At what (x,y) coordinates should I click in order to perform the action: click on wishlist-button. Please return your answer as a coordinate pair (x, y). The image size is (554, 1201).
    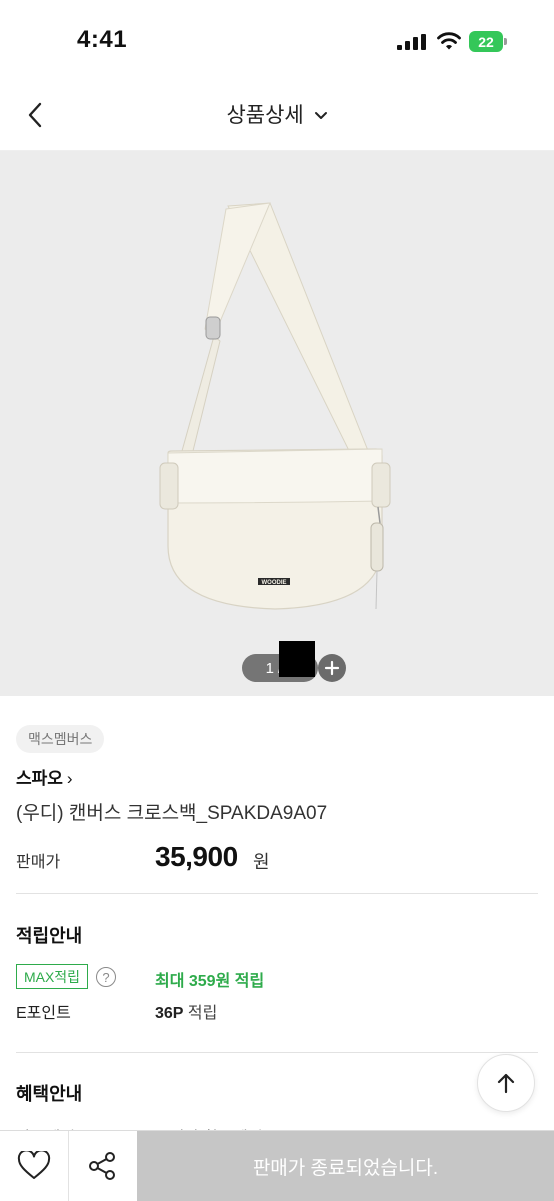
    Looking at the image, I should click on (34, 1166).